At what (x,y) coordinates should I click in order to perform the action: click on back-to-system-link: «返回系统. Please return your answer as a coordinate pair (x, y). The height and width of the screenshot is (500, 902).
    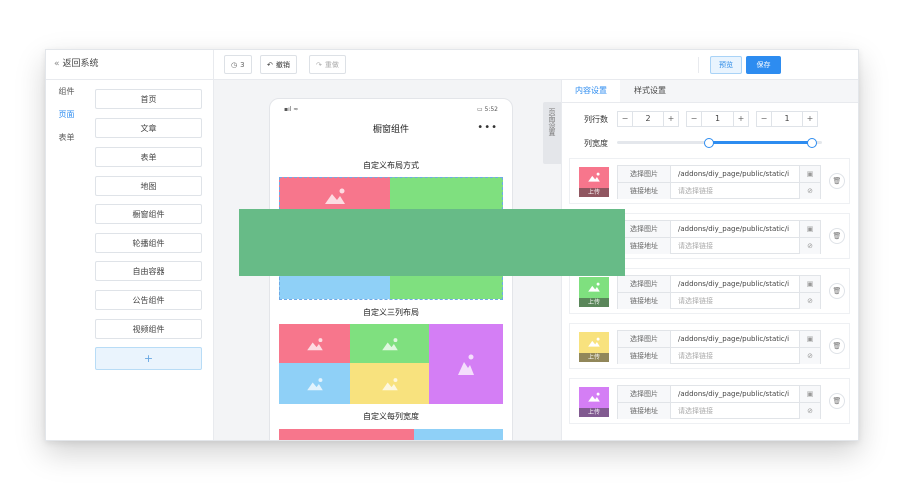
    Looking at the image, I should click on (76, 64).